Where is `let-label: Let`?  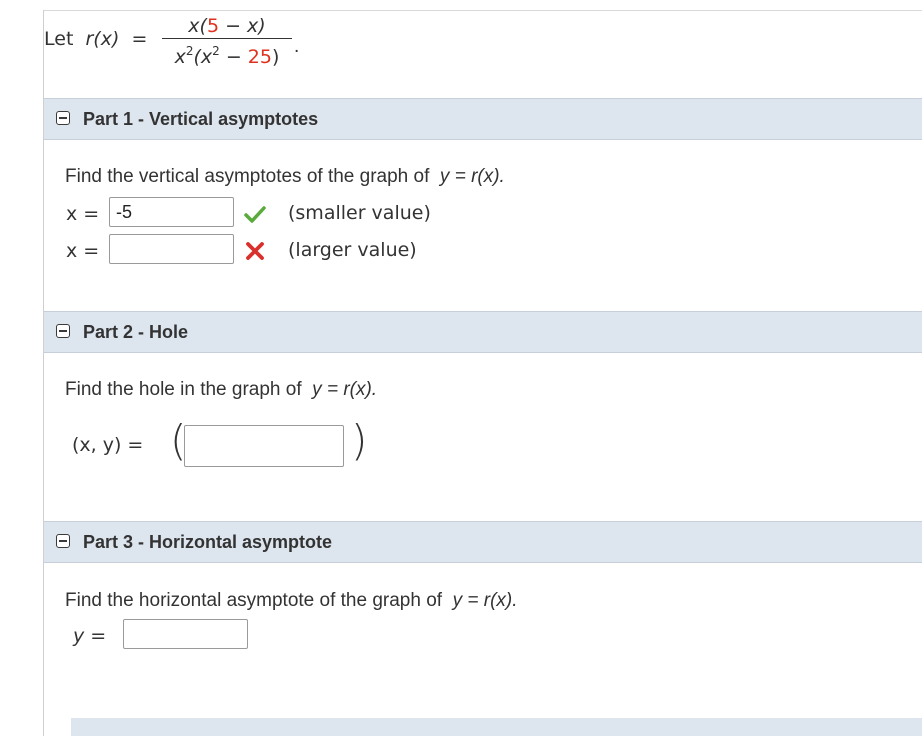
let-label: Let is located at coordinates (59, 39).